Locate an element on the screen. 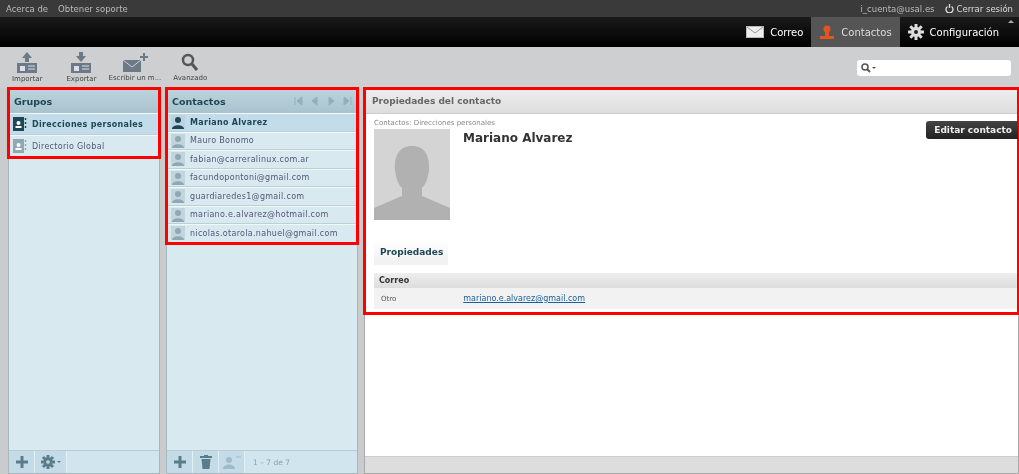  panel-title: Contactos is located at coordinates (199, 101).